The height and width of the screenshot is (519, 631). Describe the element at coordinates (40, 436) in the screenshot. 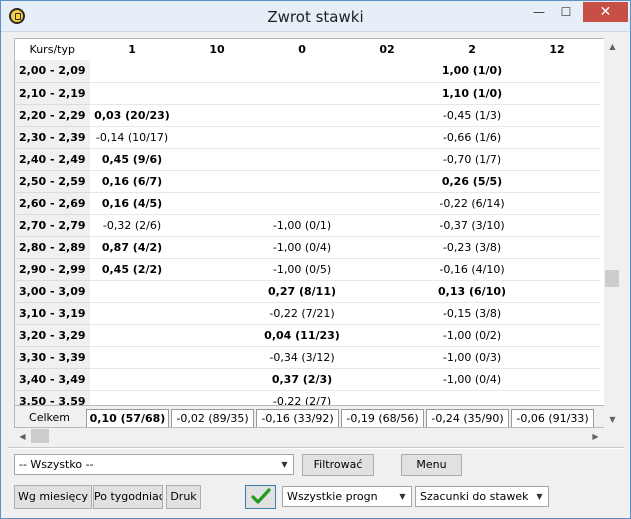

I see `horizontal-scroll-thumb` at that location.